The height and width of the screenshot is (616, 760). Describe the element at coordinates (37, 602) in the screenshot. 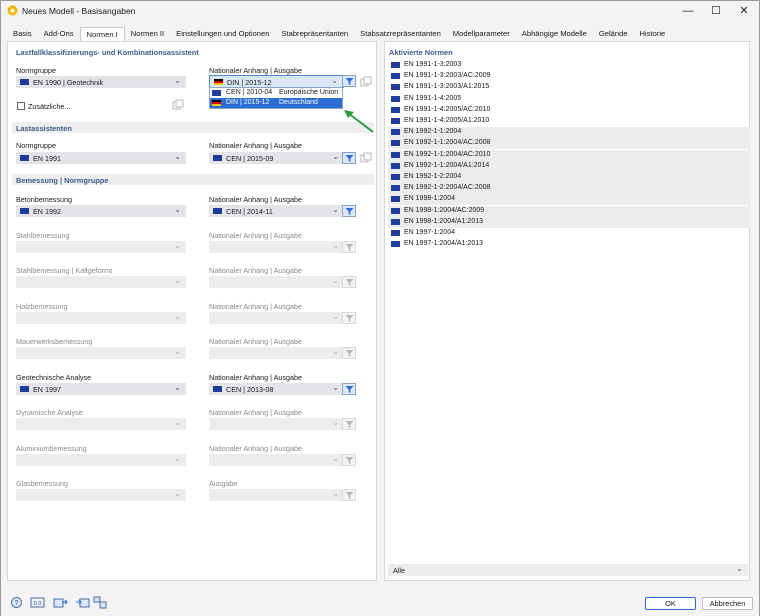

I see `units-icon: 0.0` at that location.